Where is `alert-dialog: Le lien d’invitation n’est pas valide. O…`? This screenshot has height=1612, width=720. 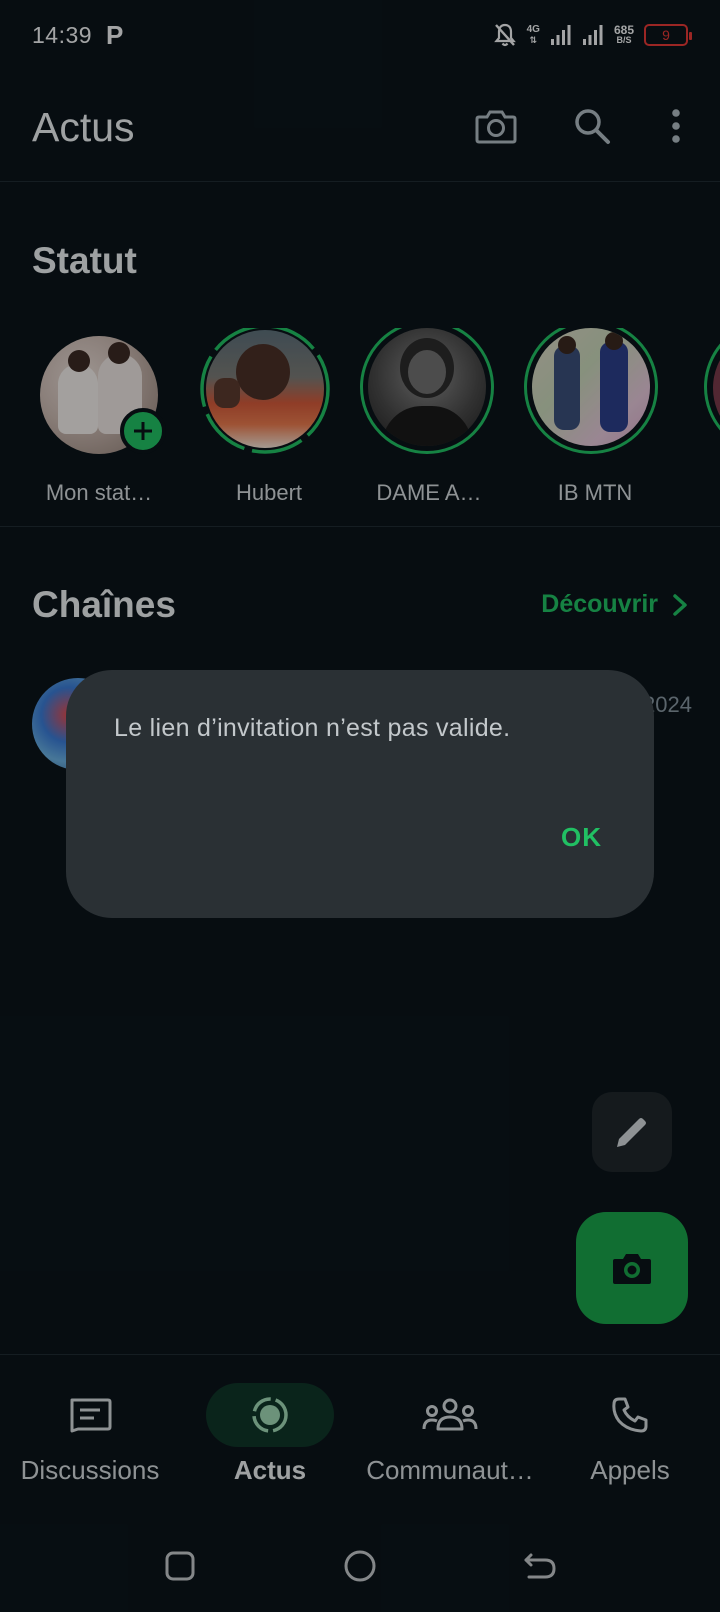 alert-dialog: Le lien d’invitation n’est pas valide. O… is located at coordinates (360, 794).